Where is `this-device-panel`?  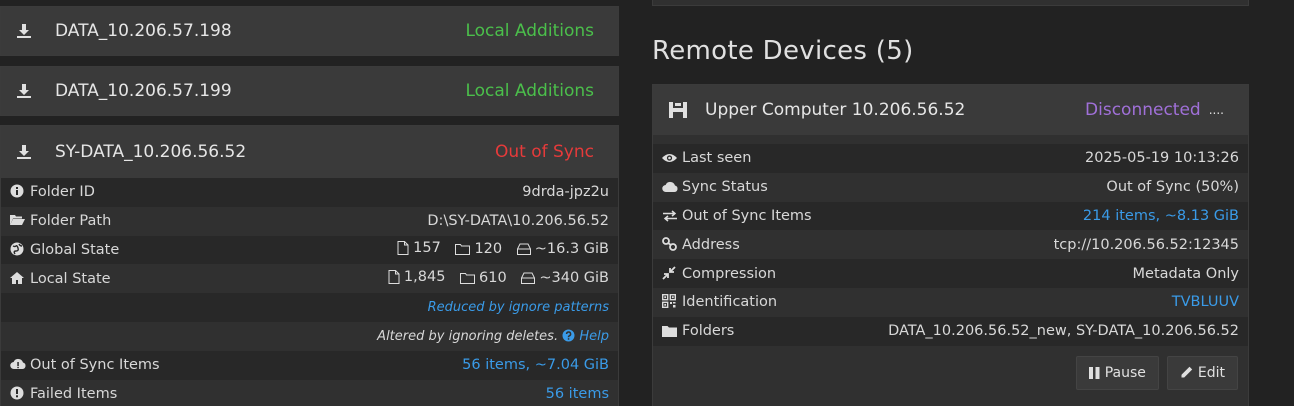
this-device-panel is located at coordinates (950, 3).